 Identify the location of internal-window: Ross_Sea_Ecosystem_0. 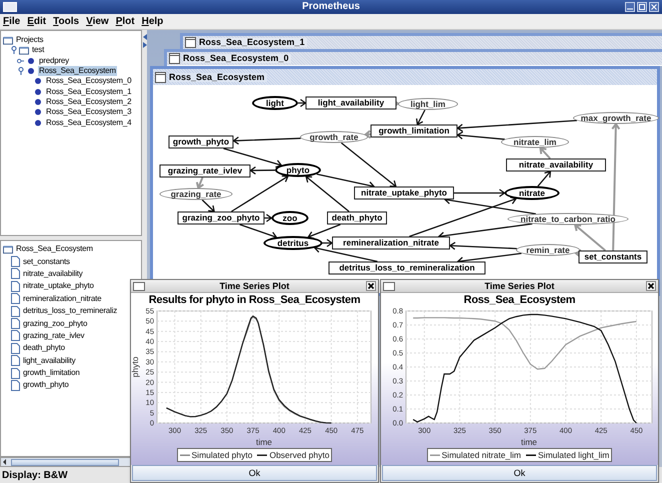
(413, 57).